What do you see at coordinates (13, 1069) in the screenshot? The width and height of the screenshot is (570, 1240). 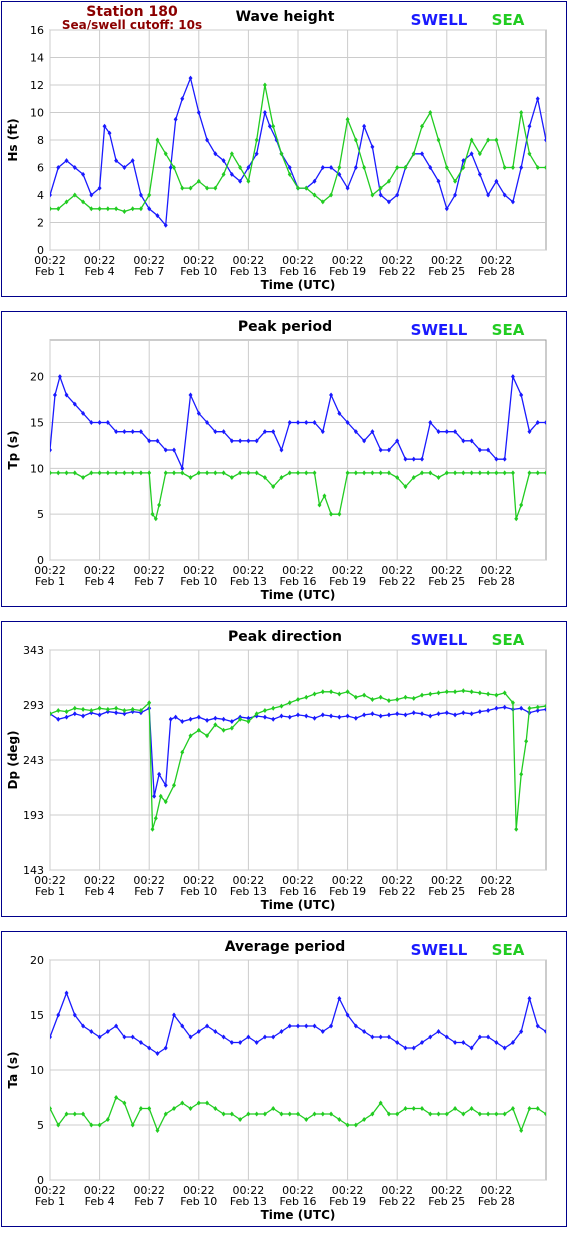 I see `y-axis-label: Ta (s)` at bounding box center [13, 1069].